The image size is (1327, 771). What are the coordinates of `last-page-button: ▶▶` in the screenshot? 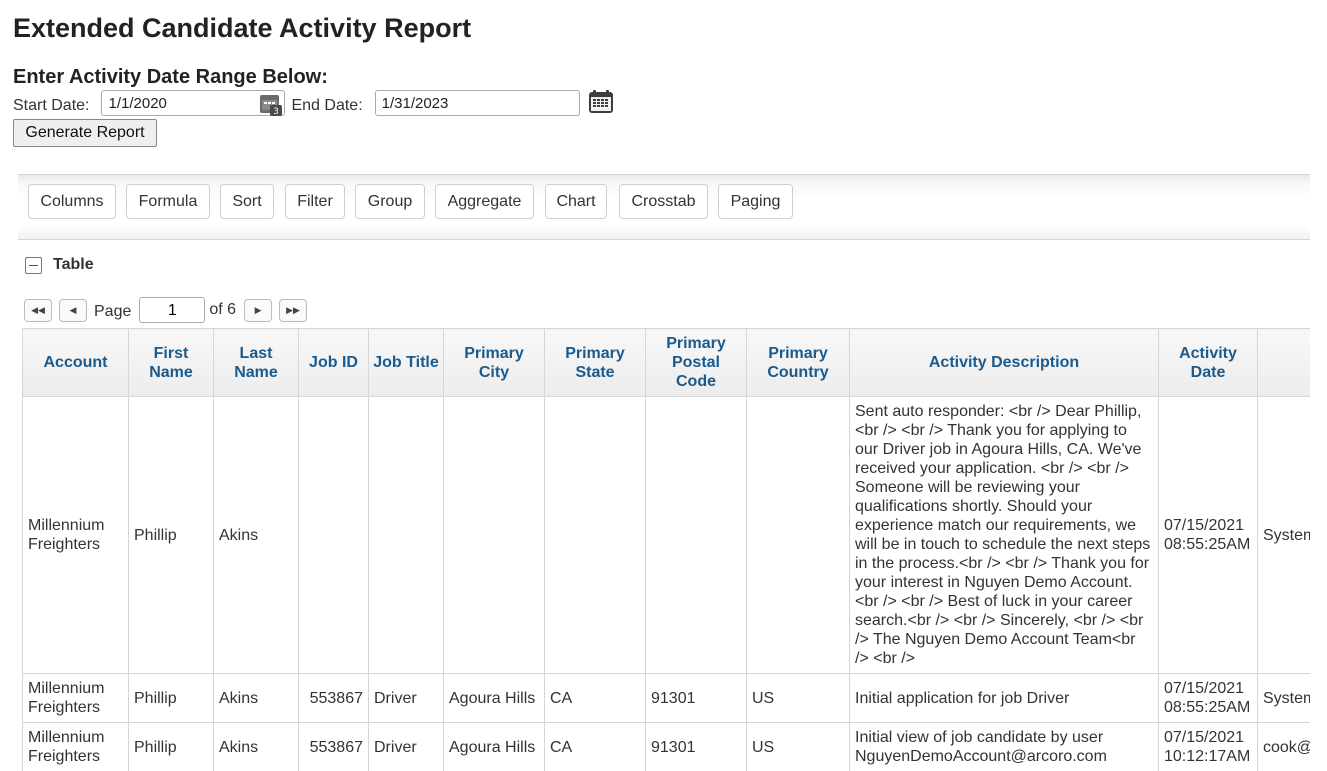 It's located at (293, 310).